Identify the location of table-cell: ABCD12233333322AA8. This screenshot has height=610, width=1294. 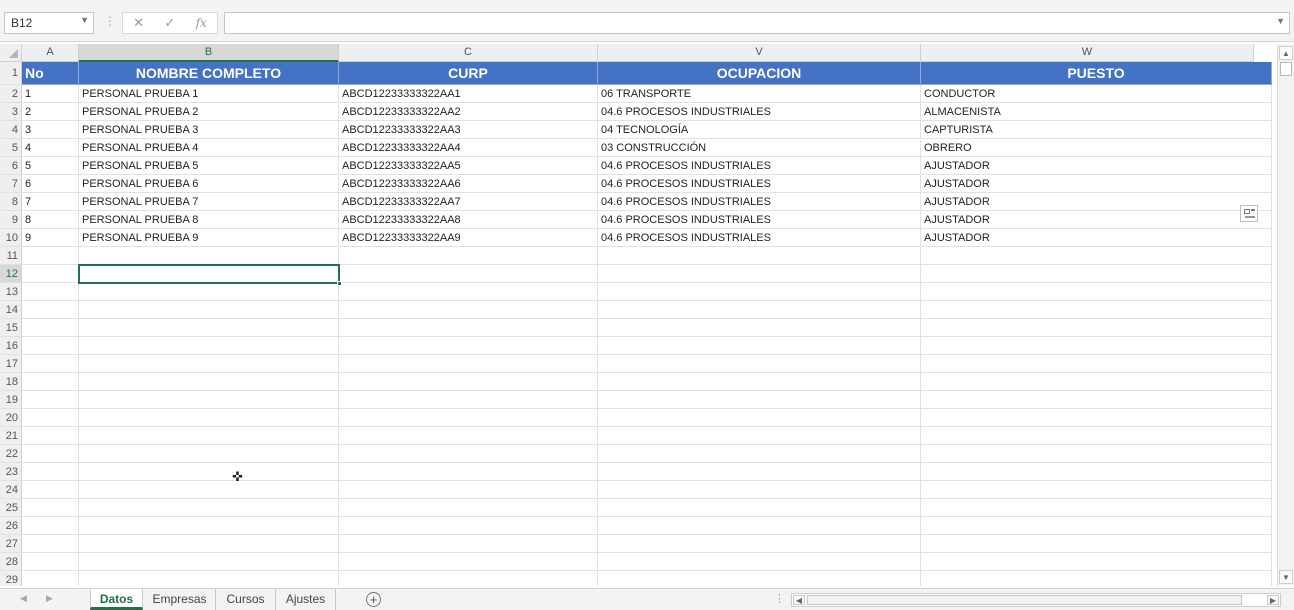
(468, 220).